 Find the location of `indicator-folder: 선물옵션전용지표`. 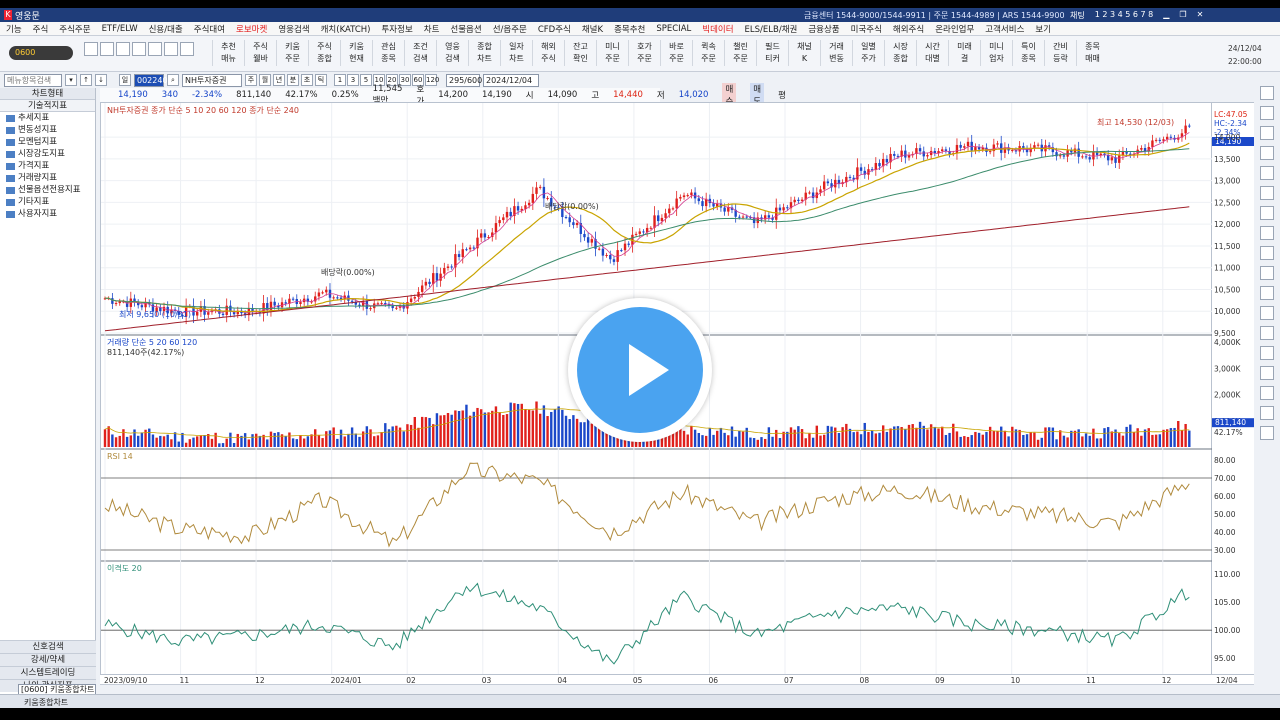

indicator-folder: 선물옵션전용지표 is located at coordinates (47, 190).